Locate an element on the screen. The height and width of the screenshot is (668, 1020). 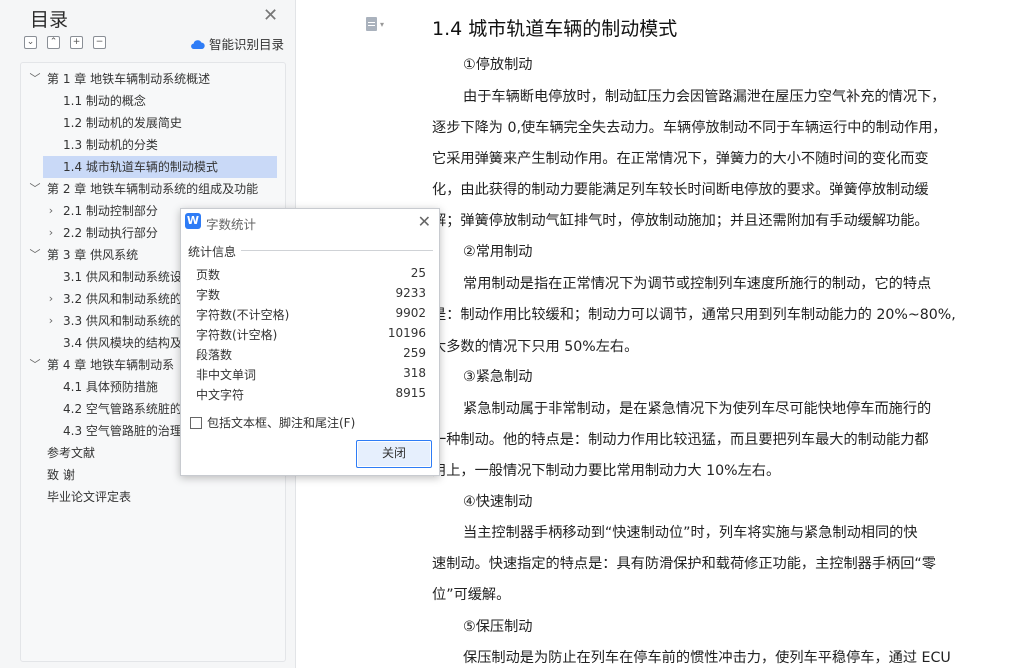
stat-label: 非中文单词 is located at coordinates (226, 375).